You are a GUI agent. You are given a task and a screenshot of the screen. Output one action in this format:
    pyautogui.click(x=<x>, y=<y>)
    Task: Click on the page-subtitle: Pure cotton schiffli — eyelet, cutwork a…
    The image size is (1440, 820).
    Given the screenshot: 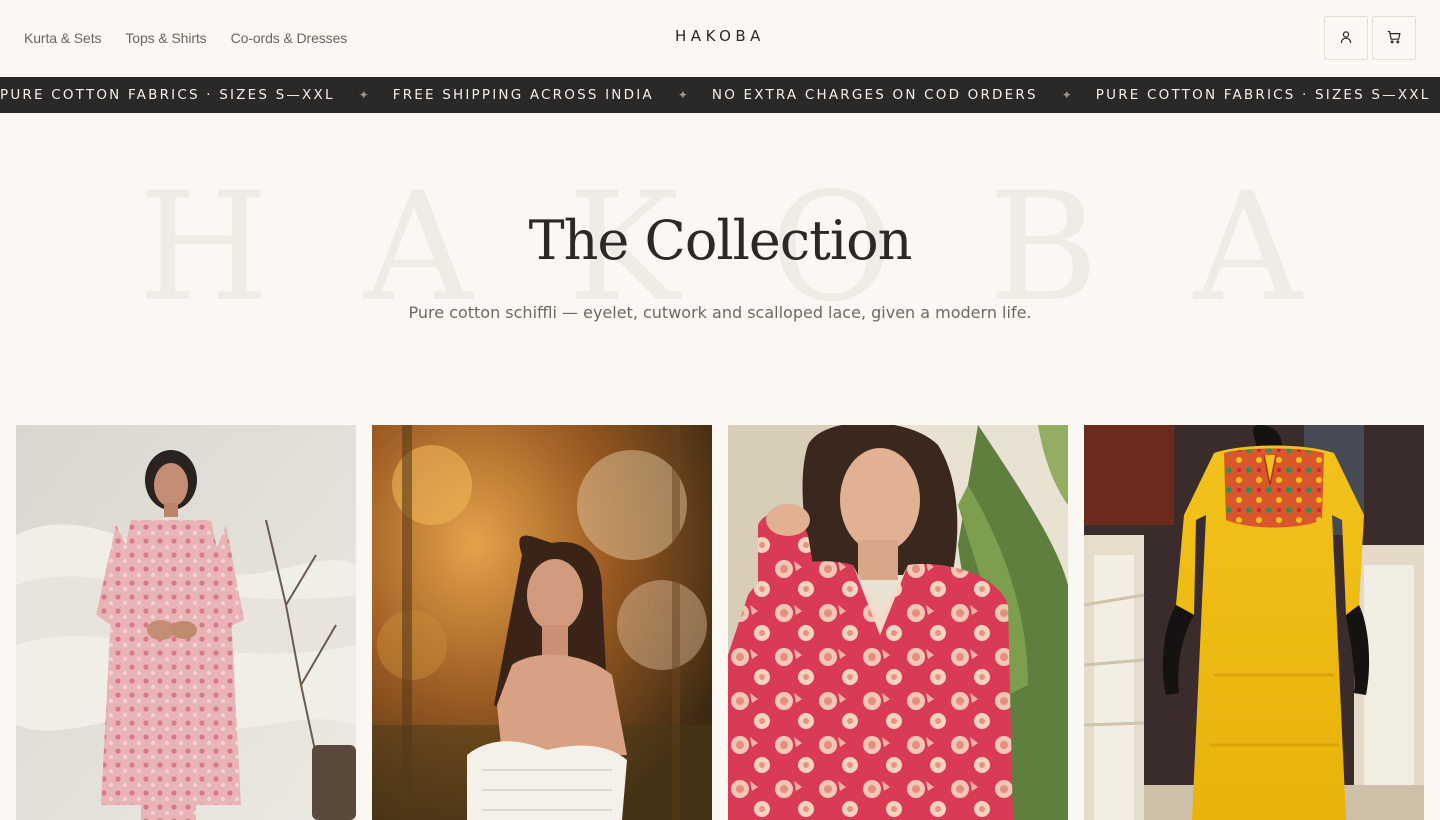 What is the action you would take?
    pyautogui.click(x=720, y=312)
    